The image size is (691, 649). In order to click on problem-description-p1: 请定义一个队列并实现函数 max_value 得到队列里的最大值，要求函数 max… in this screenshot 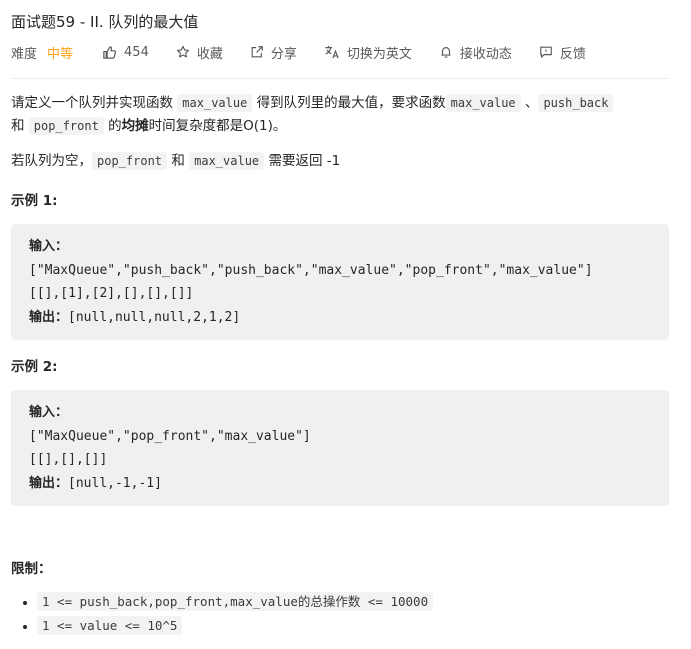, I will do `click(340, 115)`.